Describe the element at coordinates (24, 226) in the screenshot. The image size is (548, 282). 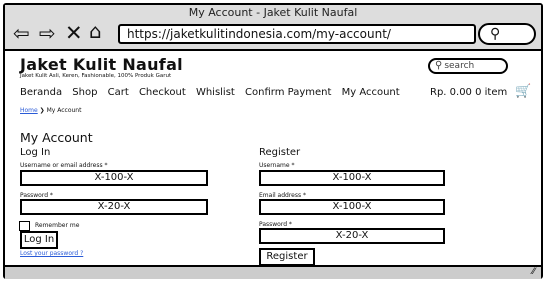
I see `remember-me-checkbox` at that location.